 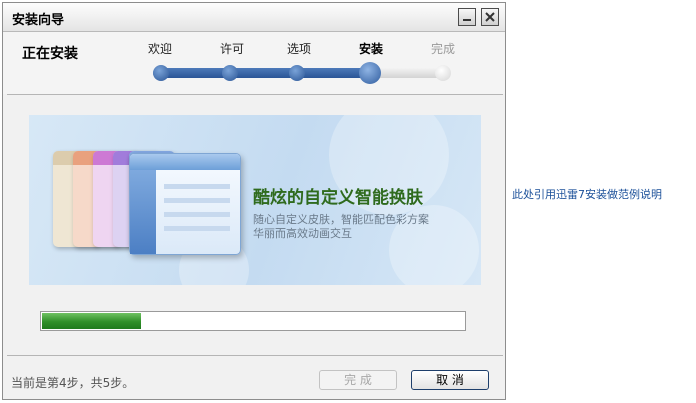 What do you see at coordinates (370, 73) in the screenshot?
I see `step-dot-install` at bounding box center [370, 73].